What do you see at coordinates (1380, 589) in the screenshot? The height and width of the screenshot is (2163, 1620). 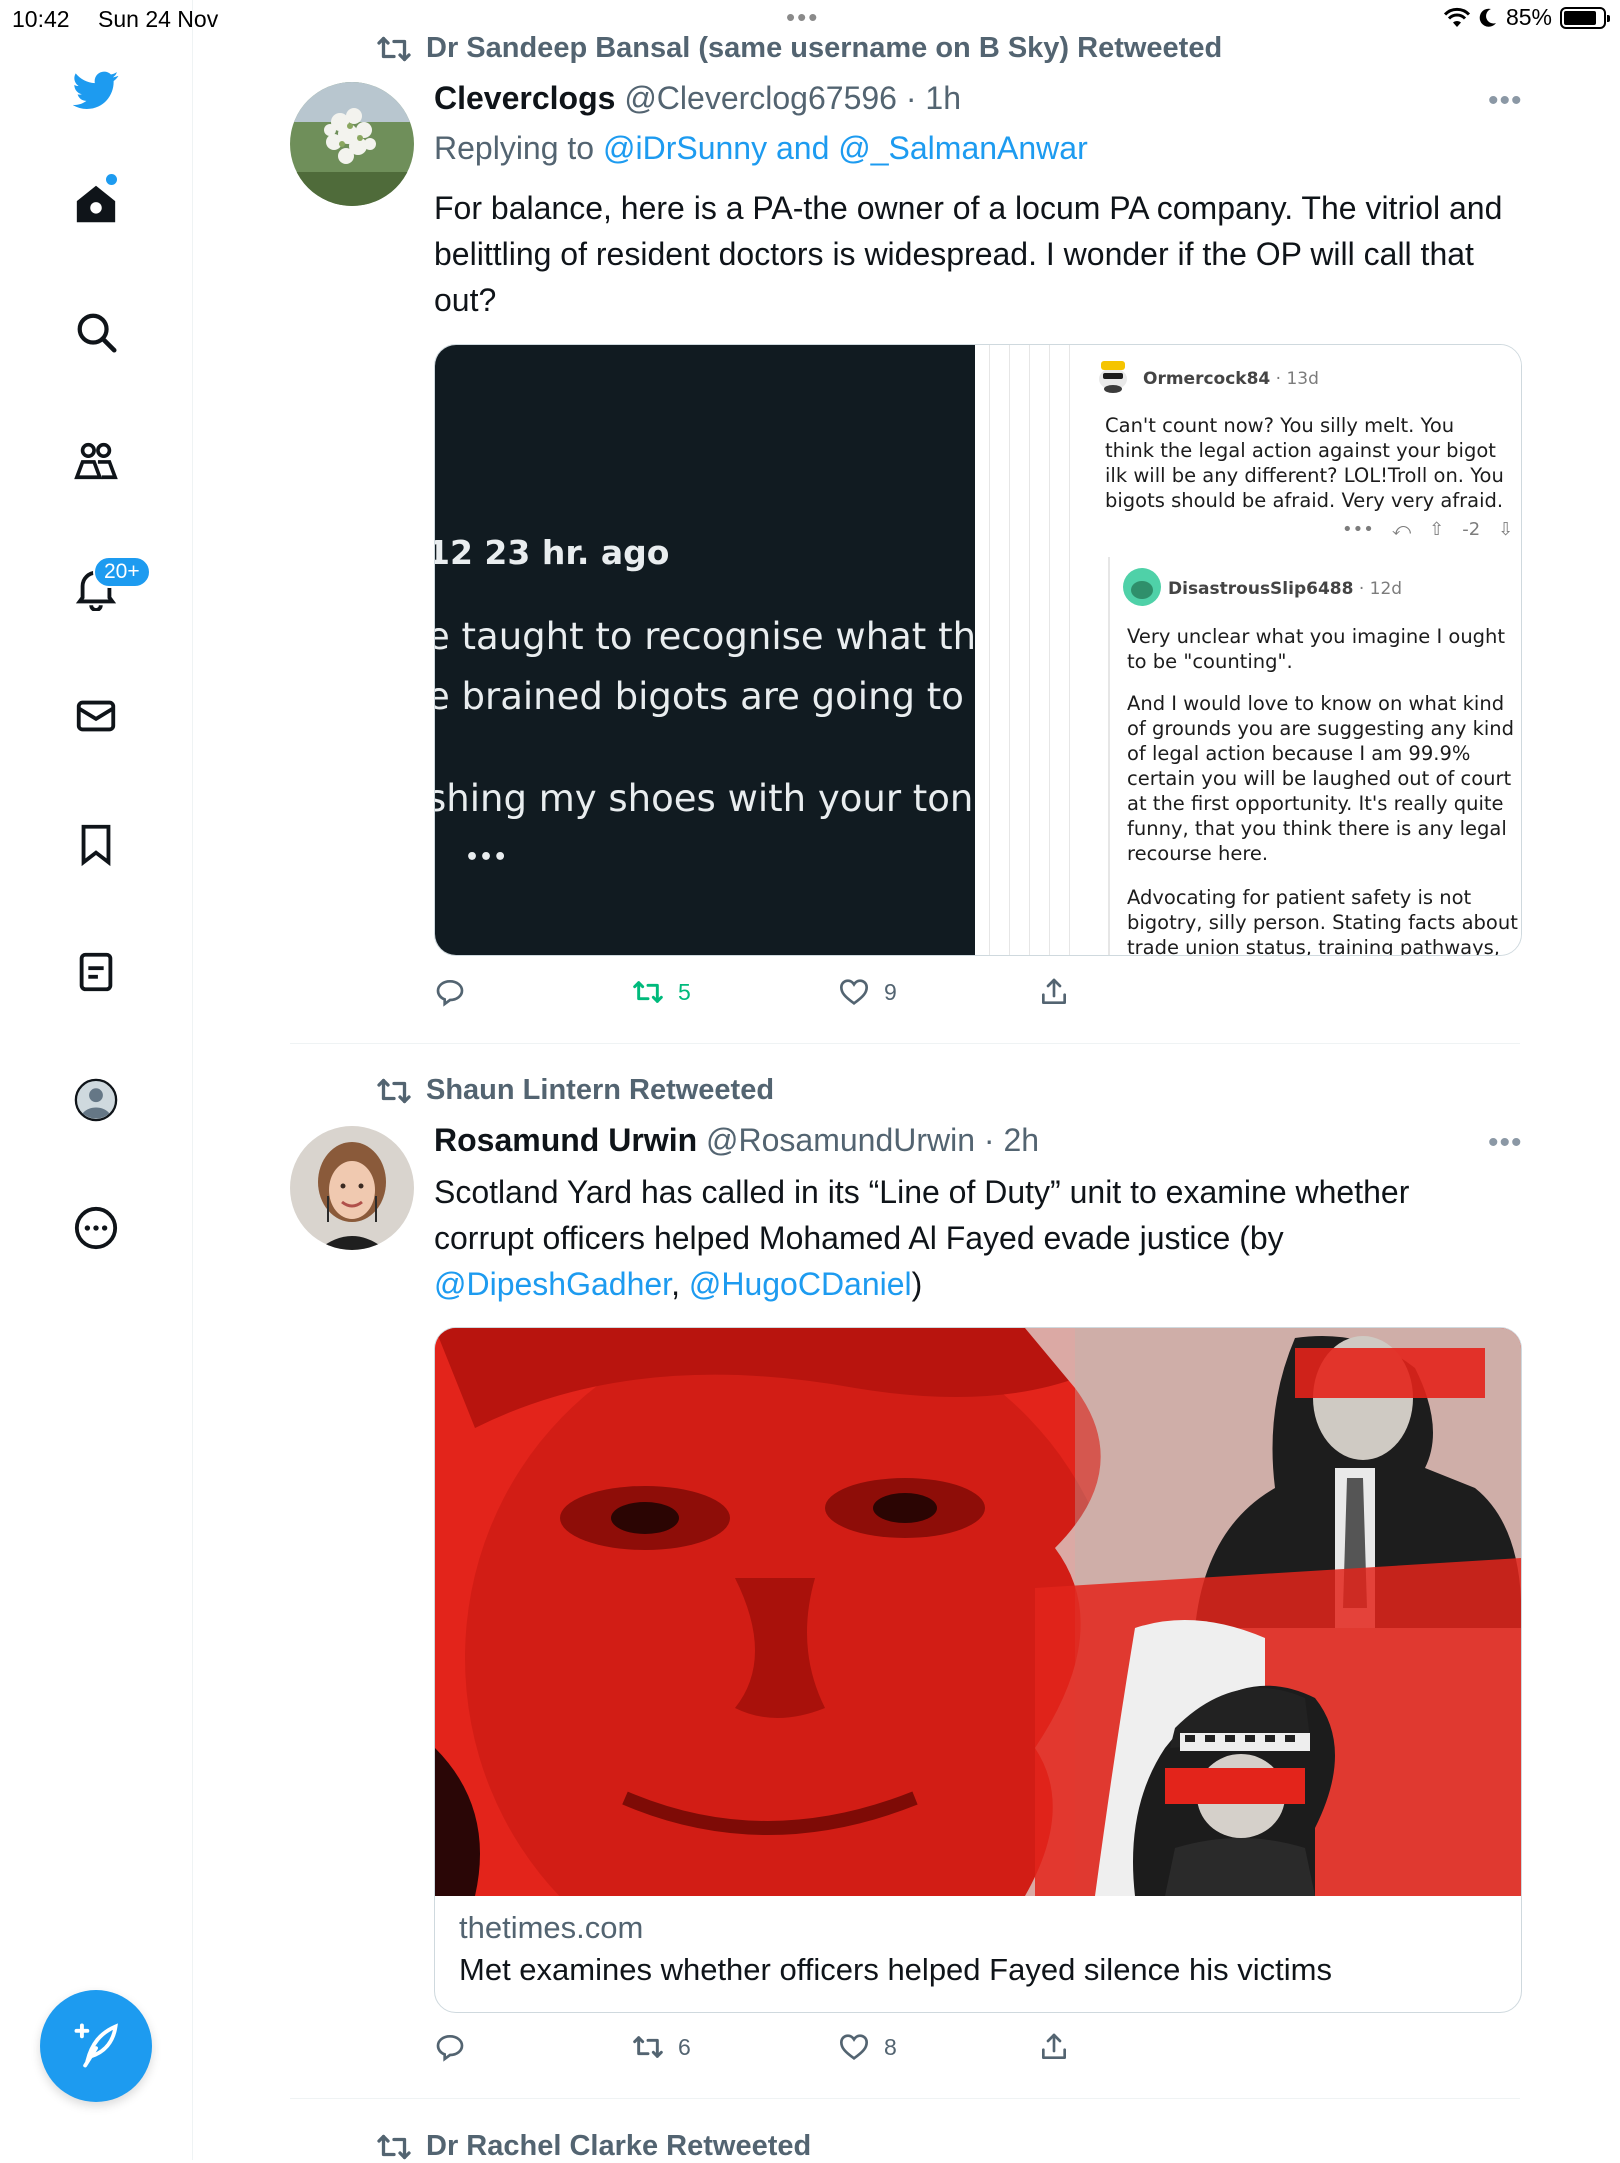 I see `comment2-age: · 12d` at bounding box center [1380, 589].